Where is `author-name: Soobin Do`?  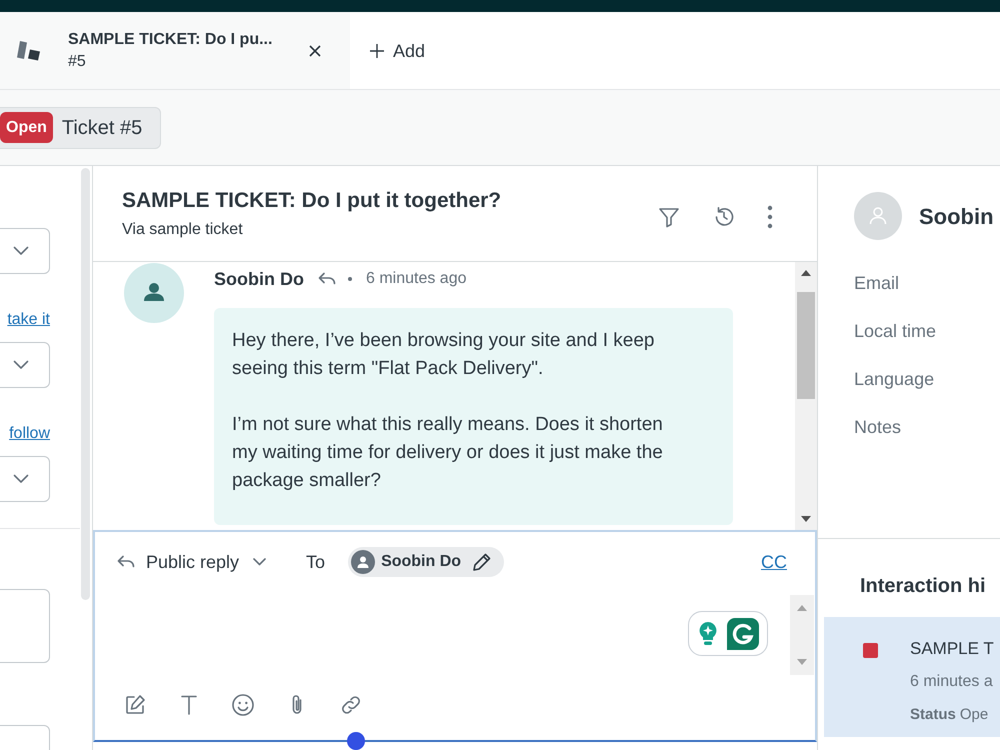
author-name: Soobin Do is located at coordinates (259, 279).